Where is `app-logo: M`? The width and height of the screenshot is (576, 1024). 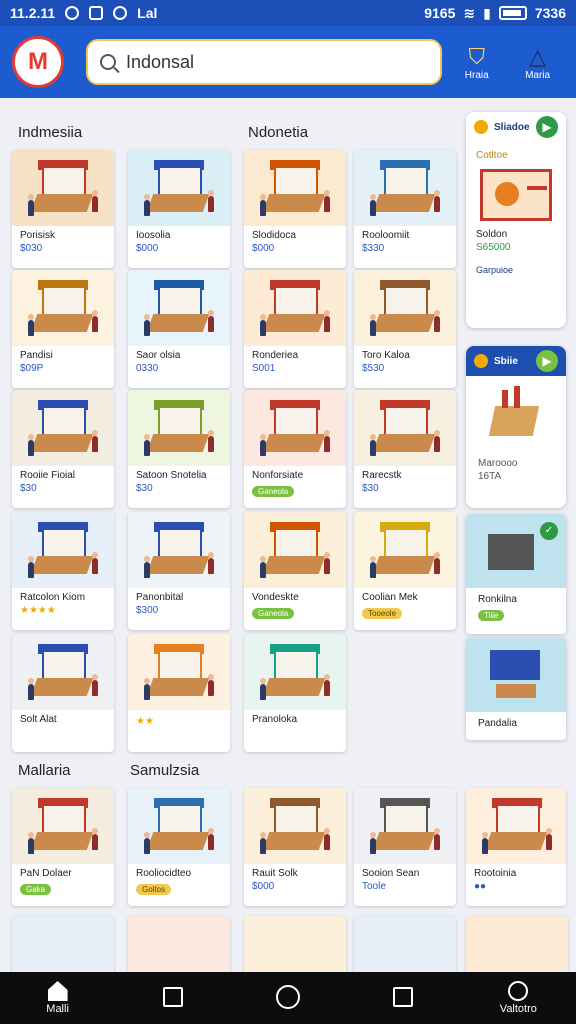 app-logo: M is located at coordinates (38, 62).